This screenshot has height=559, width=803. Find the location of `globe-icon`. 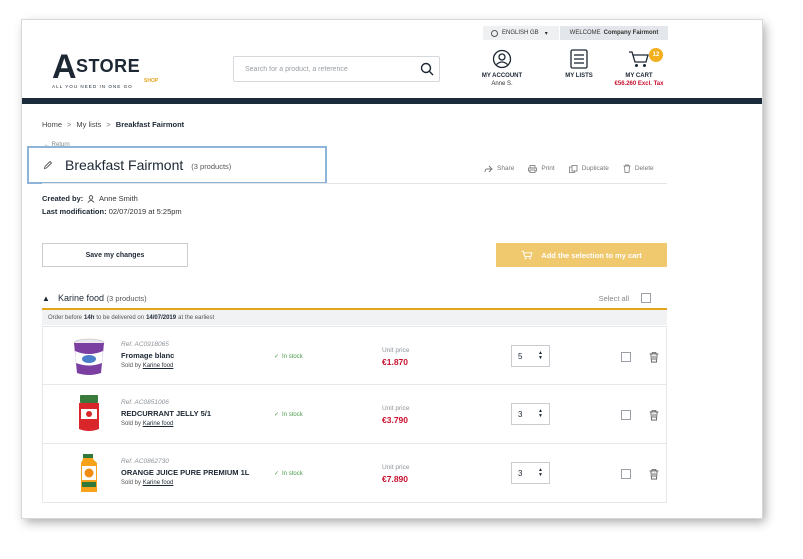

globe-icon is located at coordinates (494, 33).